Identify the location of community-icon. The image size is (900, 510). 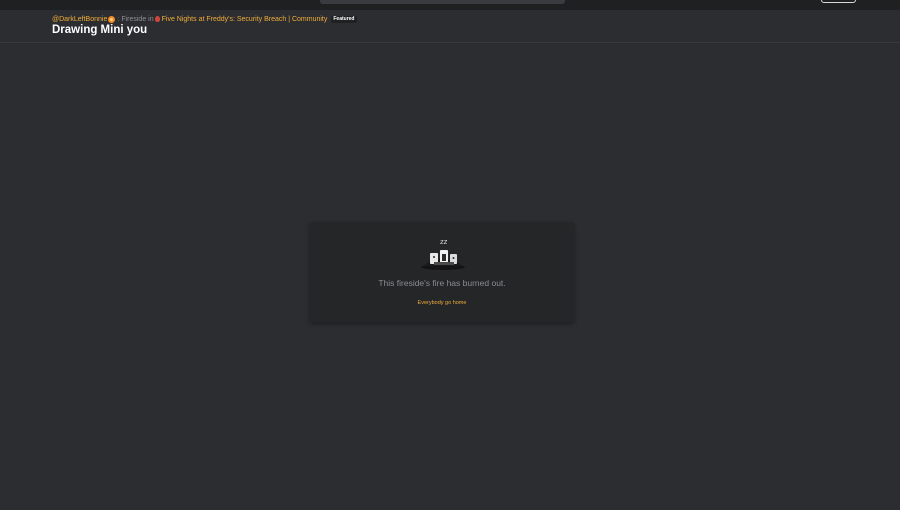
(157, 19).